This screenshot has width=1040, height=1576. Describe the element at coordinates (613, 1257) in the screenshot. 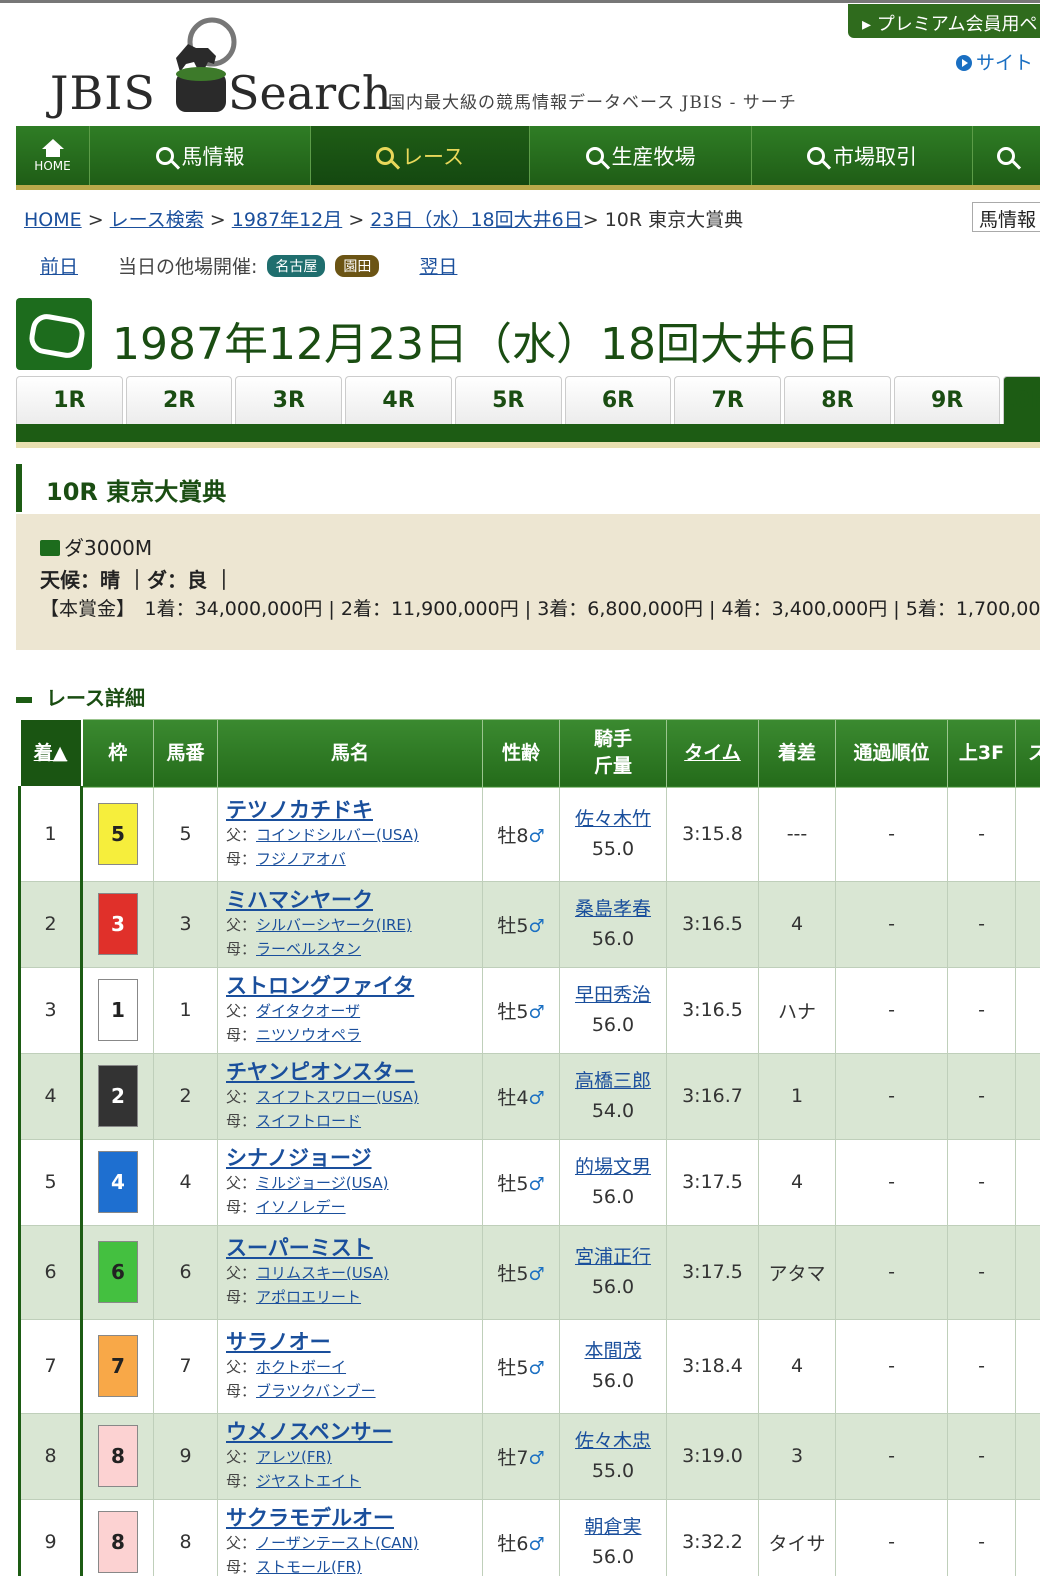

I see `jockey-link: 宮浦正行` at that location.